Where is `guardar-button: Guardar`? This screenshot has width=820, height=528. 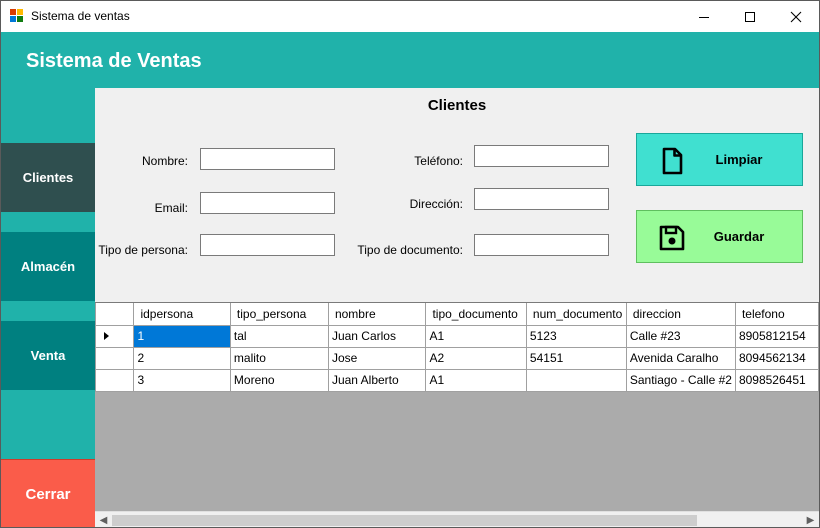
guardar-button: Guardar is located at coordinates (719, 236).